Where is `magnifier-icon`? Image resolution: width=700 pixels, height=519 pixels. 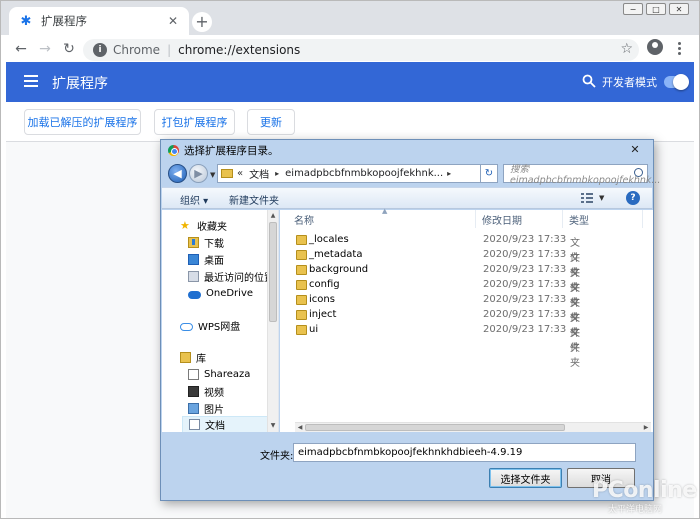 magnifier-icon is located at coordinates (638, 172).